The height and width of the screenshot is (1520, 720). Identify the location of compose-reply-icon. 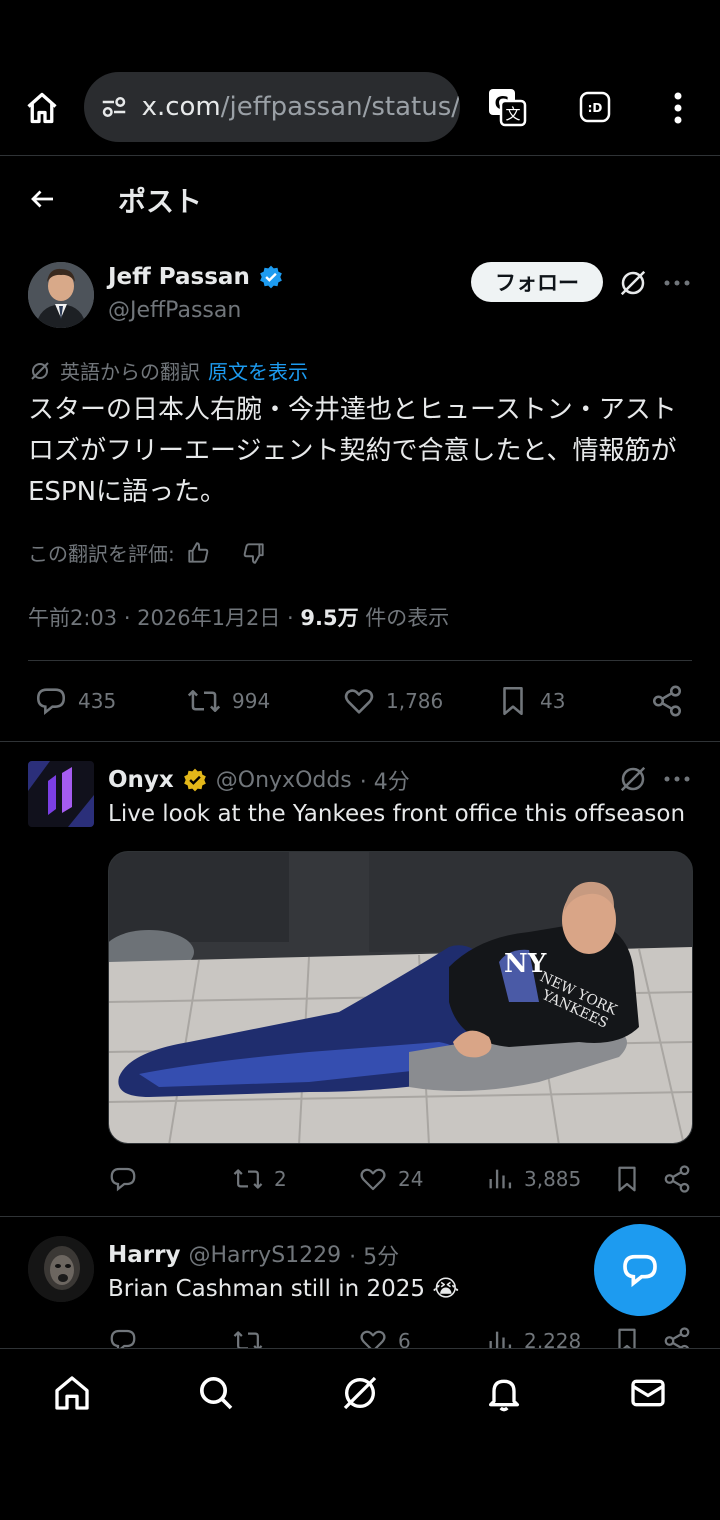
(640, 1270).